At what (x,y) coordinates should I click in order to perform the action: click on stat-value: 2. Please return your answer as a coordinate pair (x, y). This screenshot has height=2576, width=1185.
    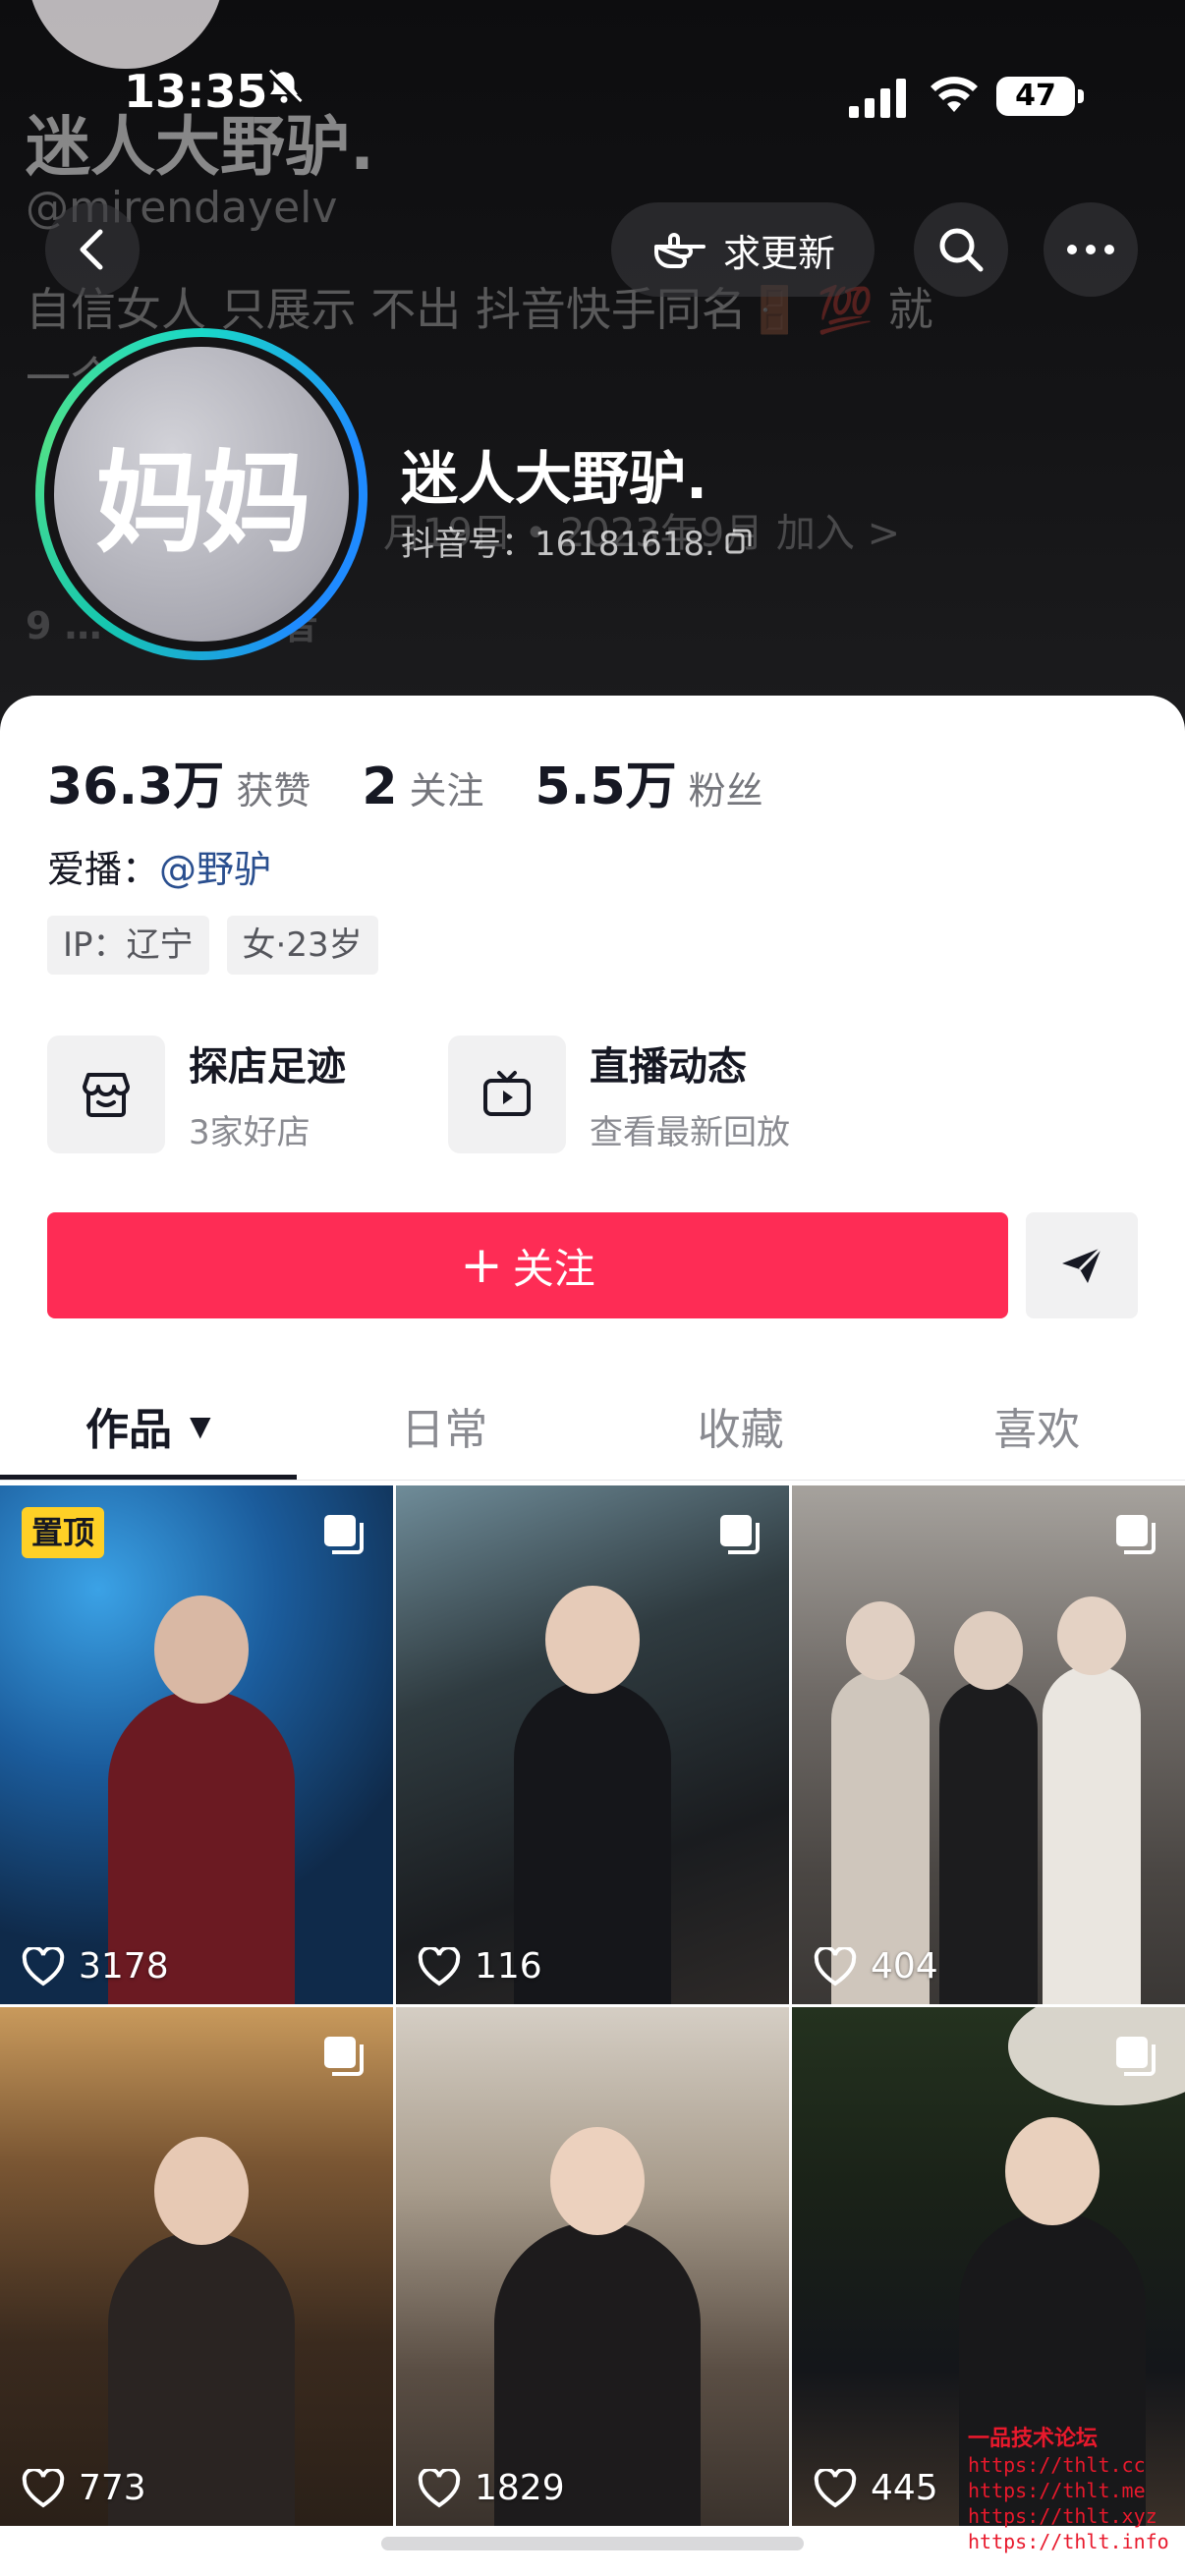
    Looking at the image, I should click on (380, 786).